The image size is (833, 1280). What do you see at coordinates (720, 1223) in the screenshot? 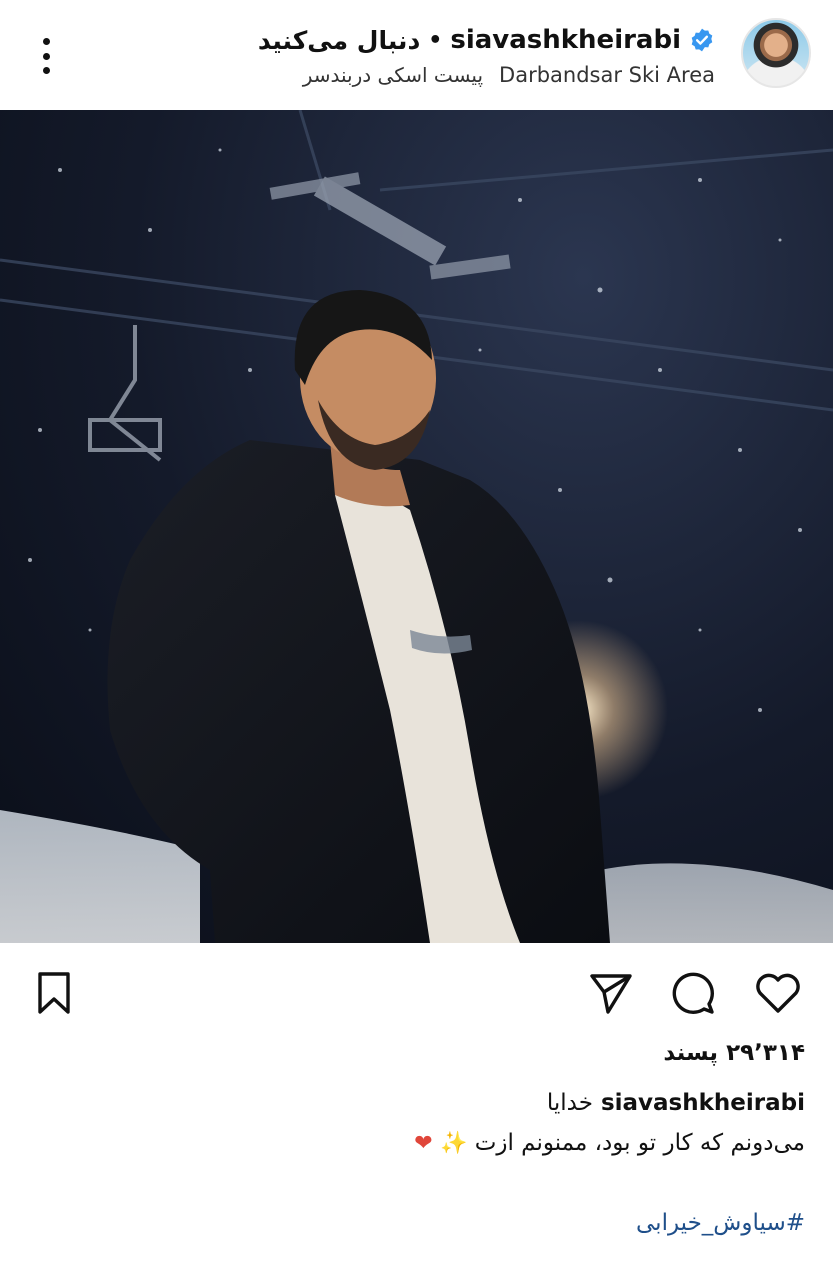
I see `hashtag-link: #سیاوش_خیرابی` at bounding box center [720, 1223].